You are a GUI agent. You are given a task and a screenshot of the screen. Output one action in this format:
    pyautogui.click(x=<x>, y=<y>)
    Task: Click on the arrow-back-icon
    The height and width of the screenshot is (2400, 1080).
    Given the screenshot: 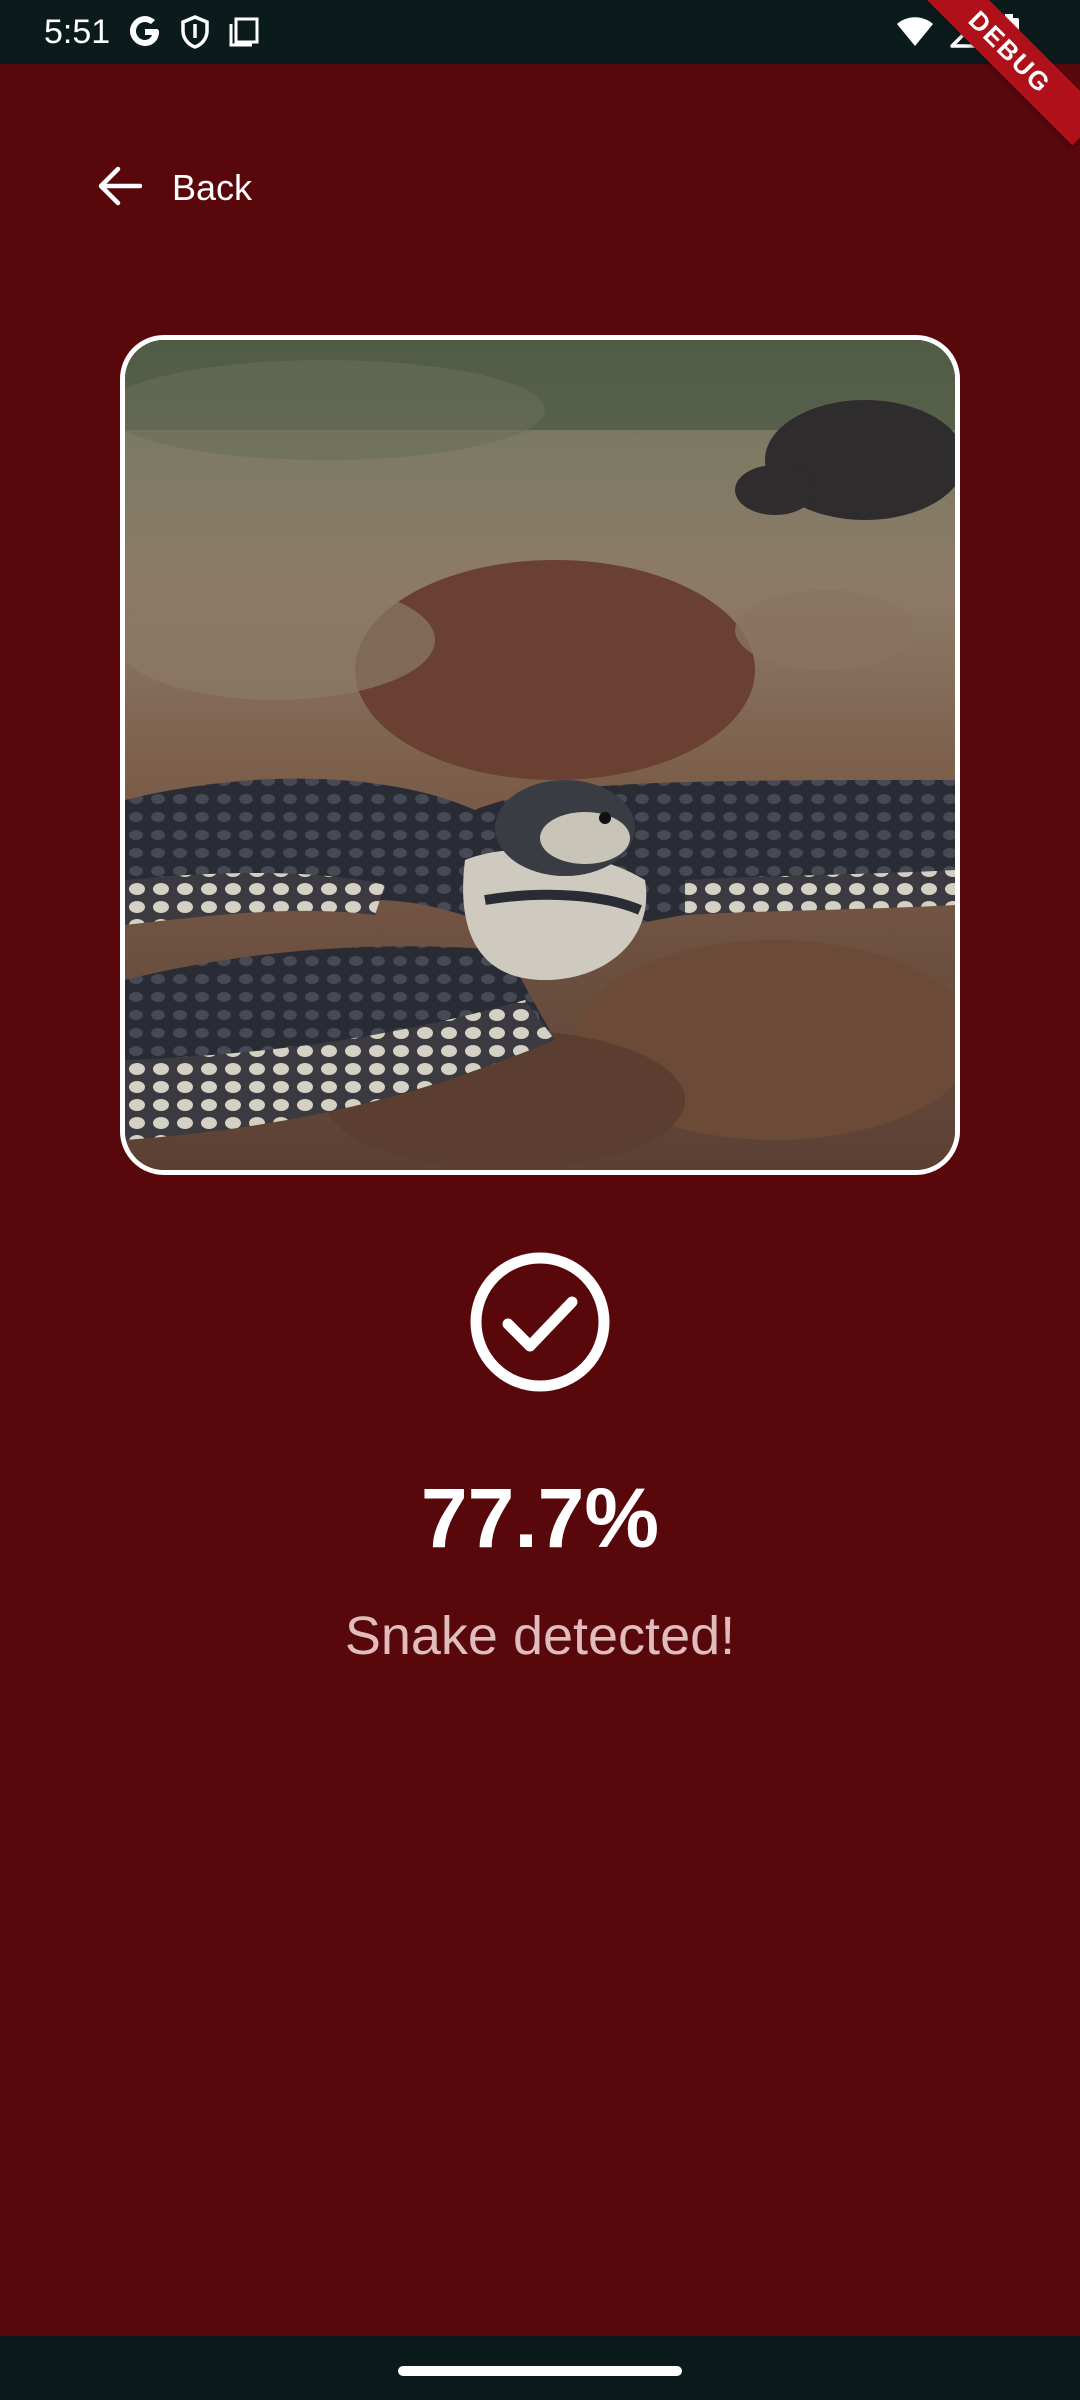 What is the action you would take?
    pyautogui.click(x=119, y=188)
    